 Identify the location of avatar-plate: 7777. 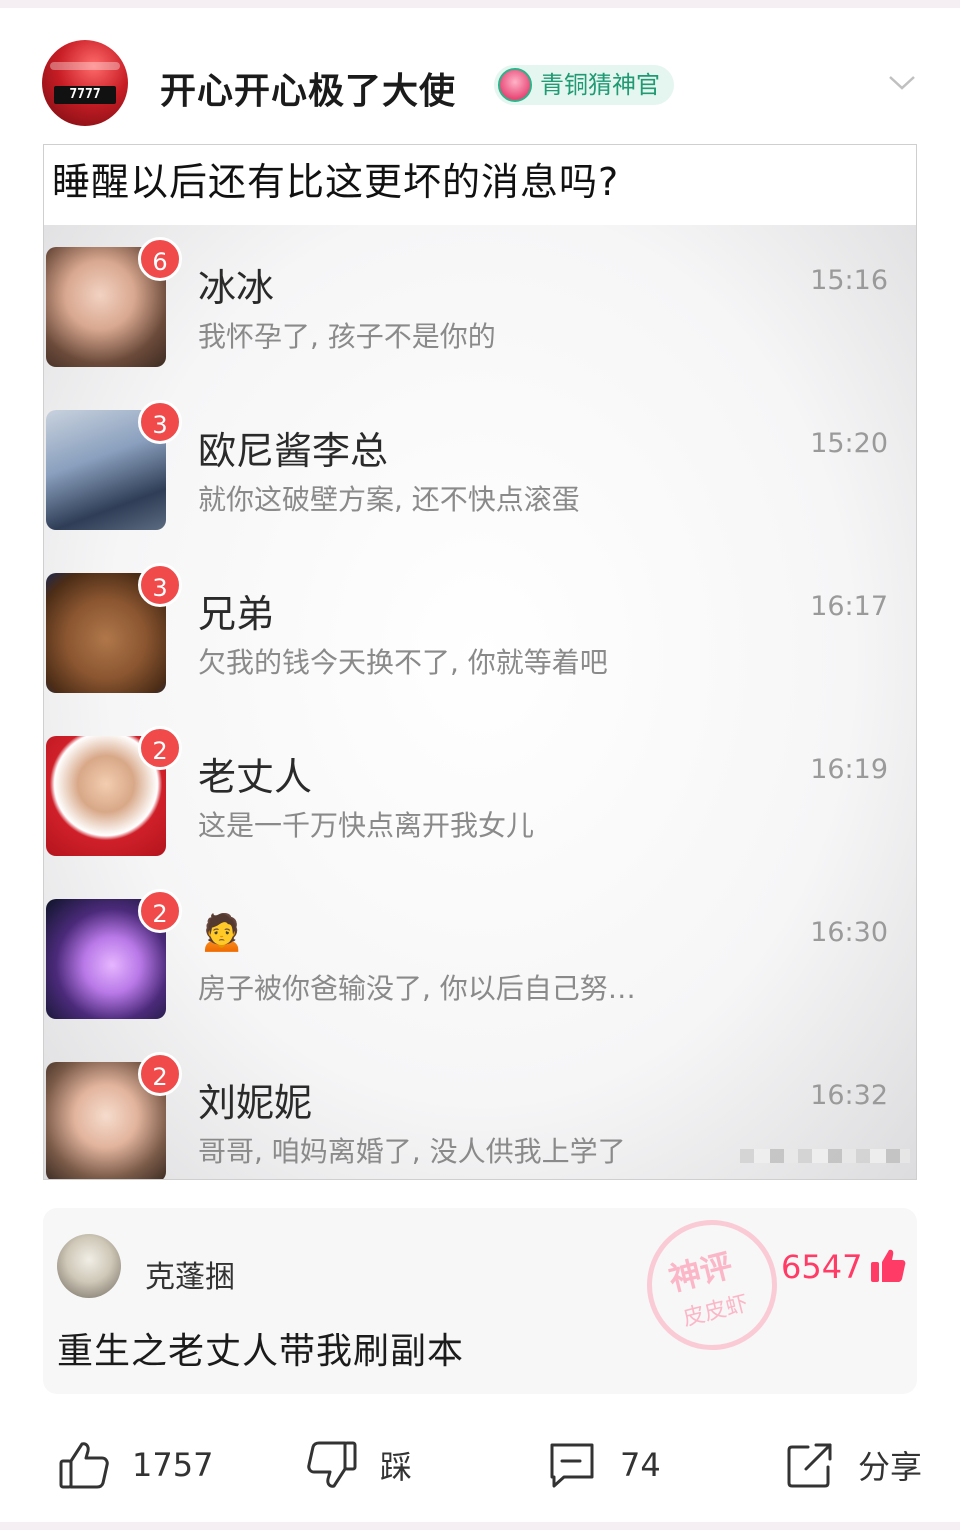
(85, 95).